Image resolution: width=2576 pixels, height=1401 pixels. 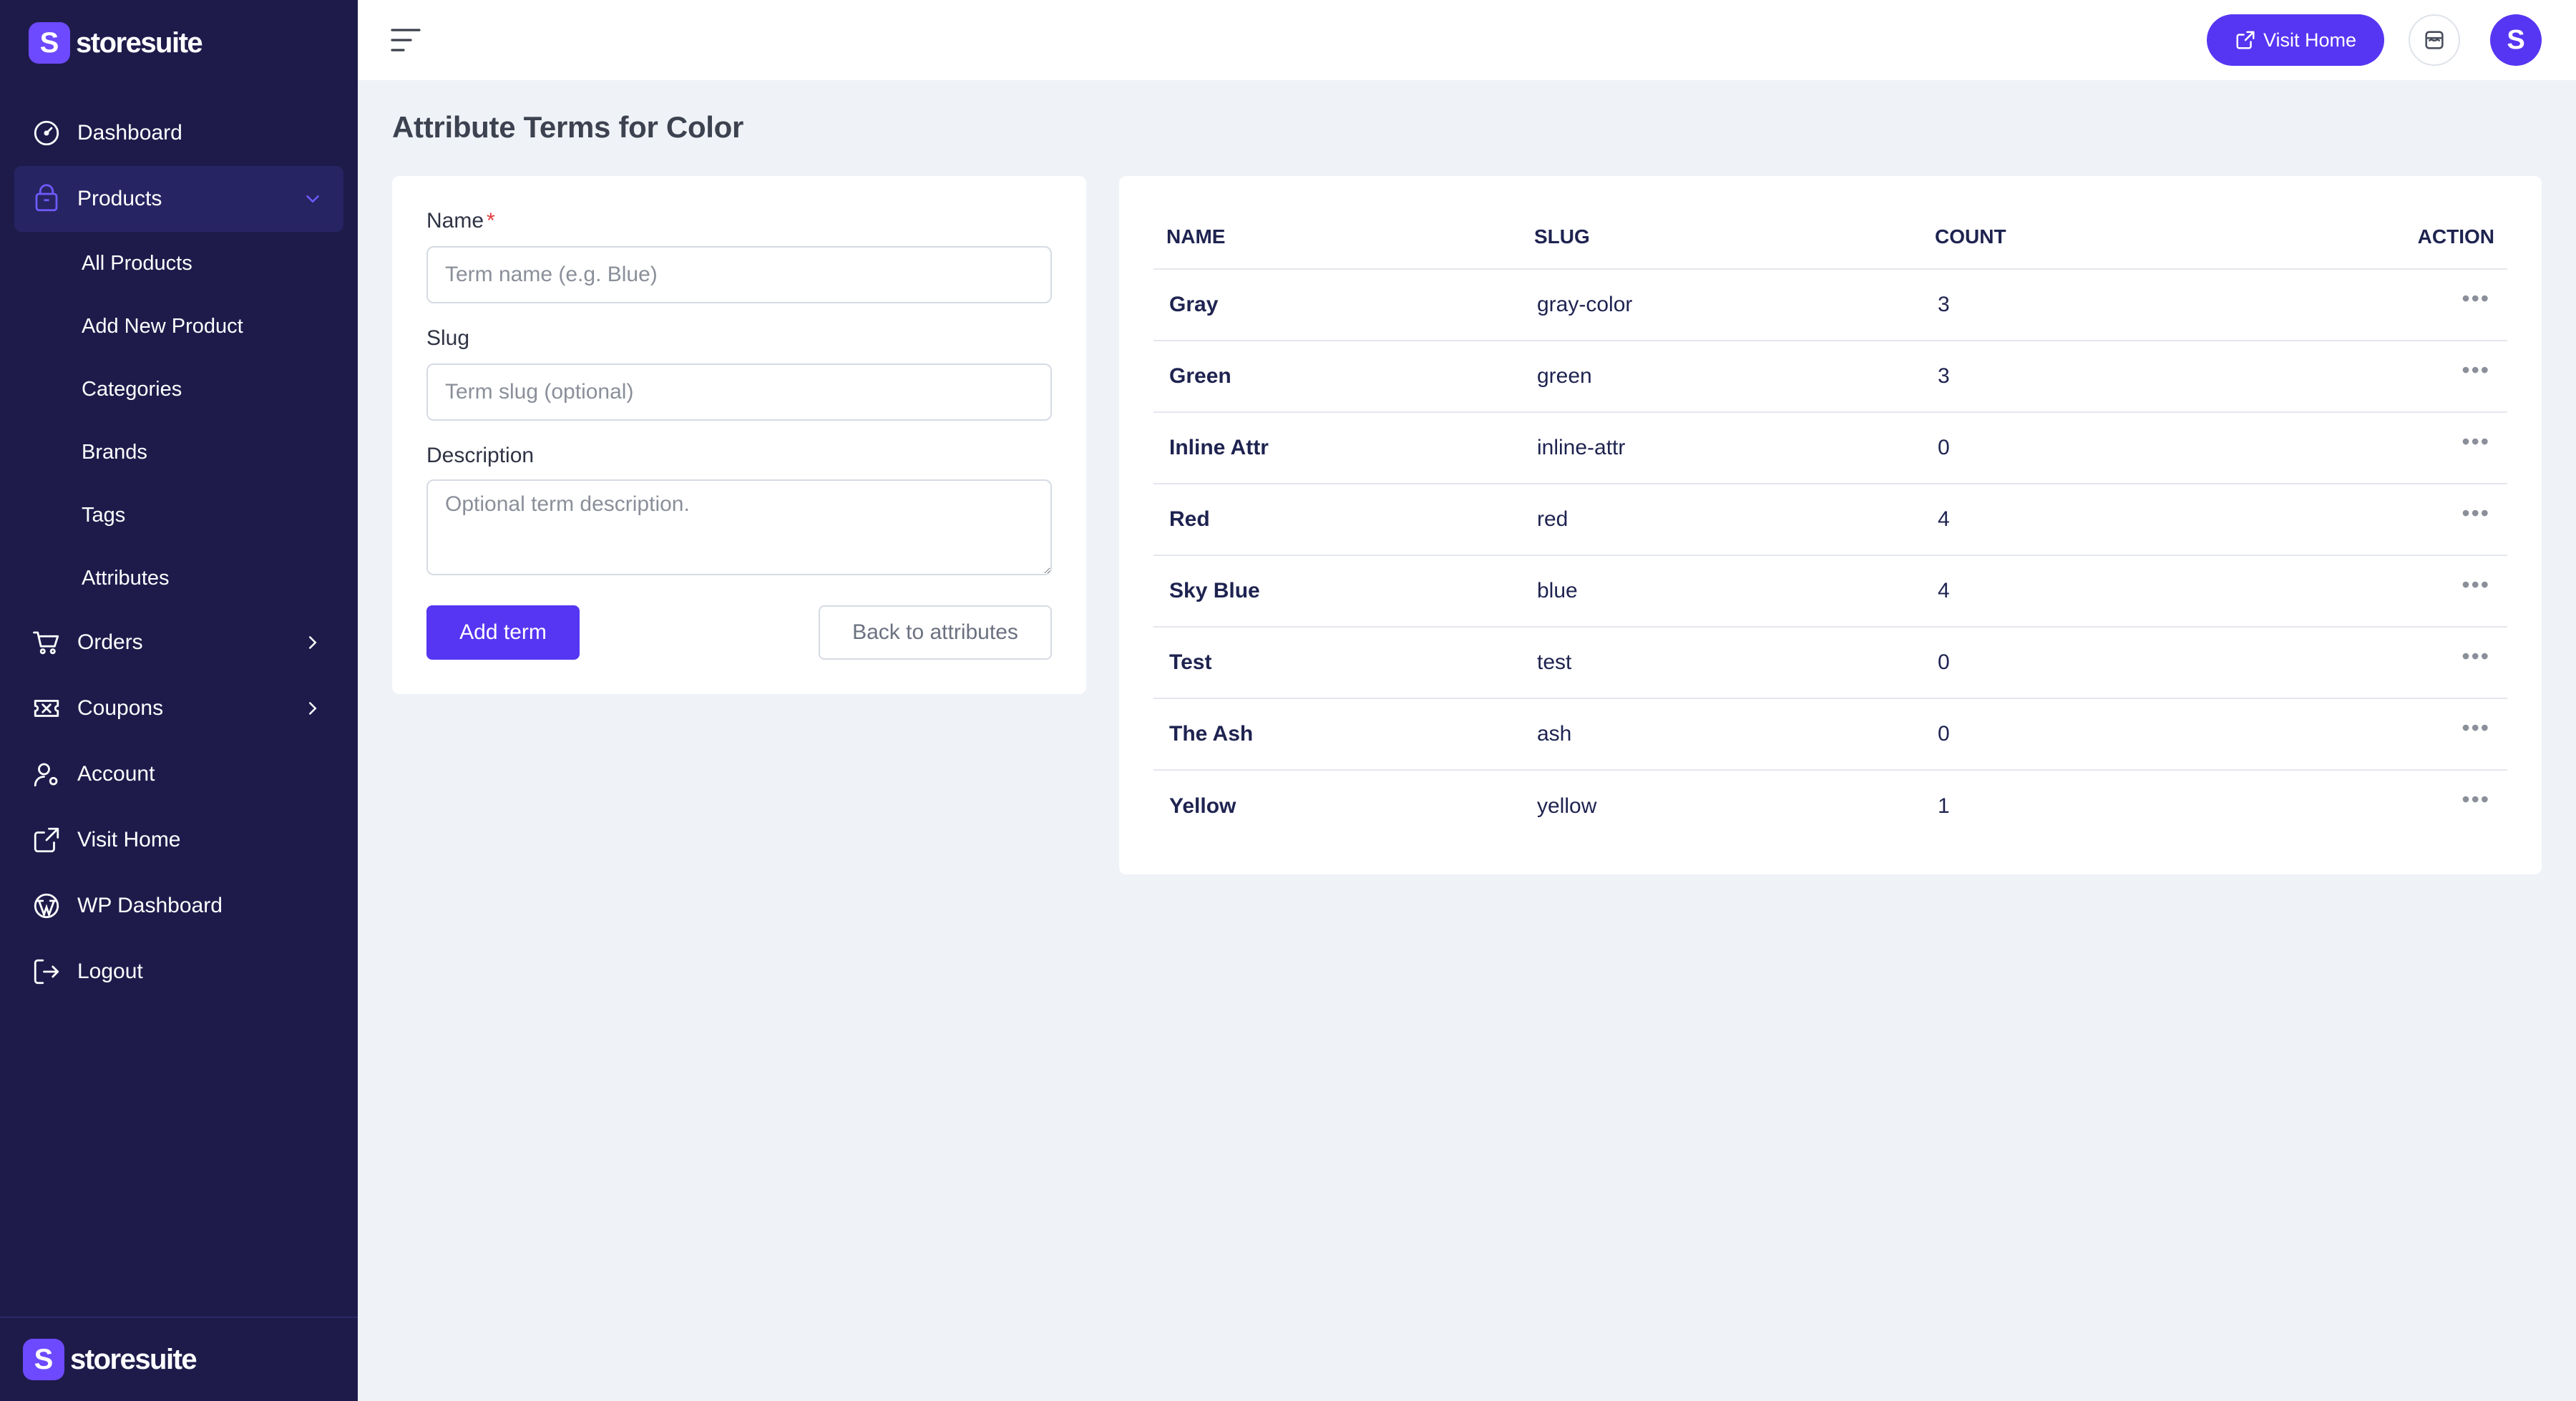 What do you see at coordinates (1337, 305) in the screenshot?
I see `term-name-cell: Gray` at bounding box center [1337, 305].